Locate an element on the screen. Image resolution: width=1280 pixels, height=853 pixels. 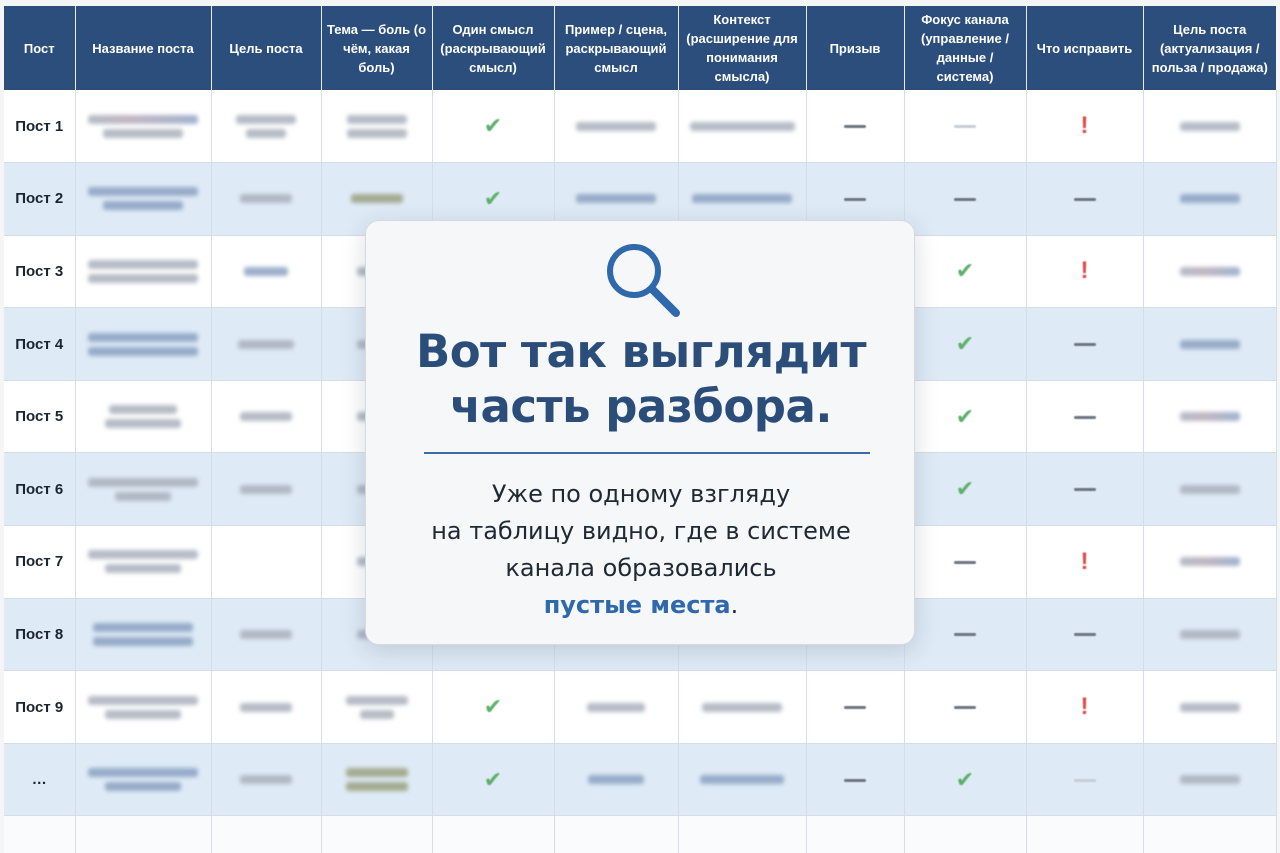
post-label: Пост 9 is located at coordinates (40, 707).